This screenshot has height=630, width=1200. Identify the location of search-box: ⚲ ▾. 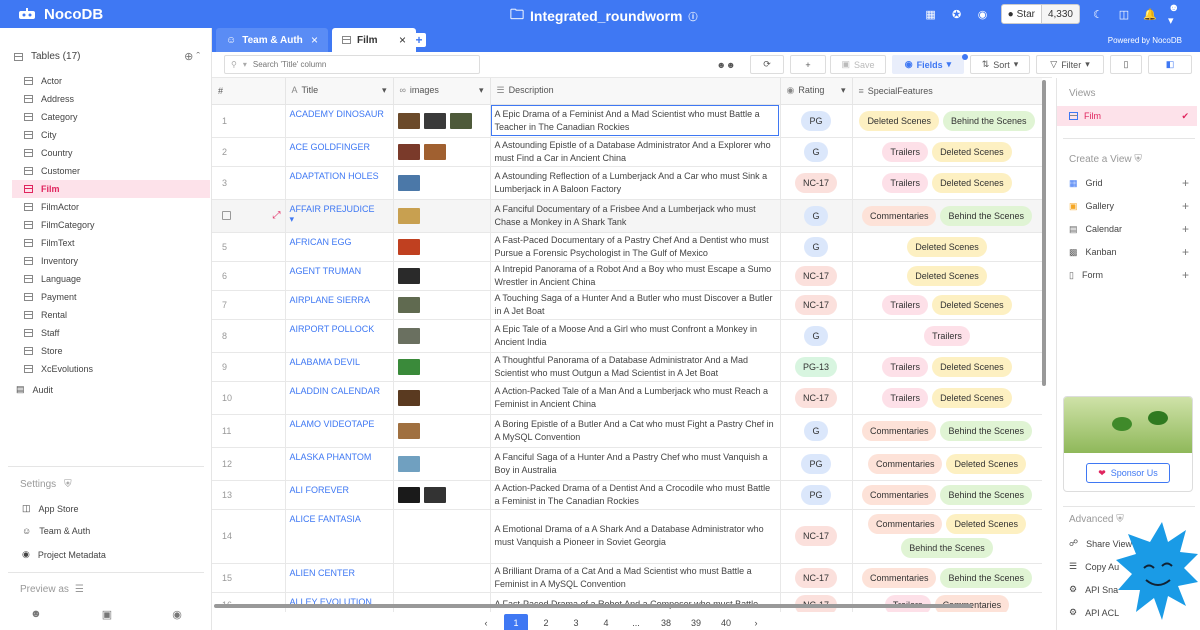
(352, 64).